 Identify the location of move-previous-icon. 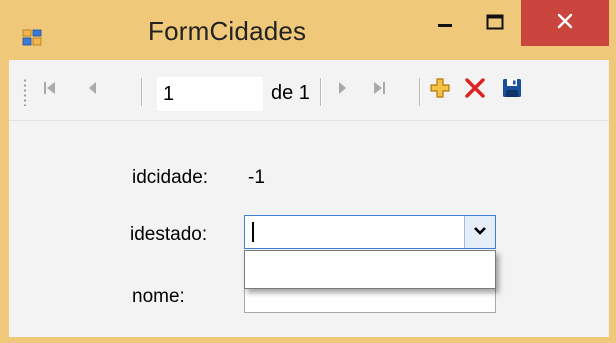
(93, 90).